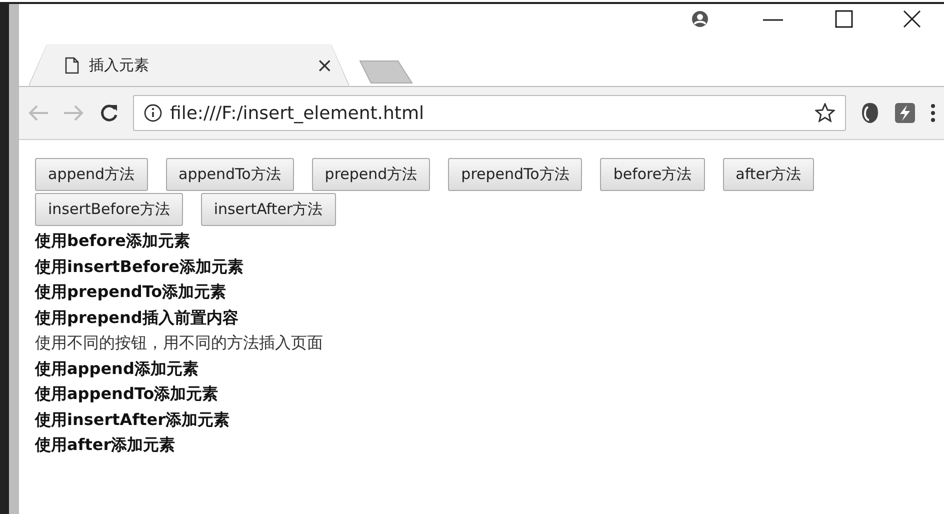  I want to click on result-text: 使用insertBefore添加元素, so click(140, 267).